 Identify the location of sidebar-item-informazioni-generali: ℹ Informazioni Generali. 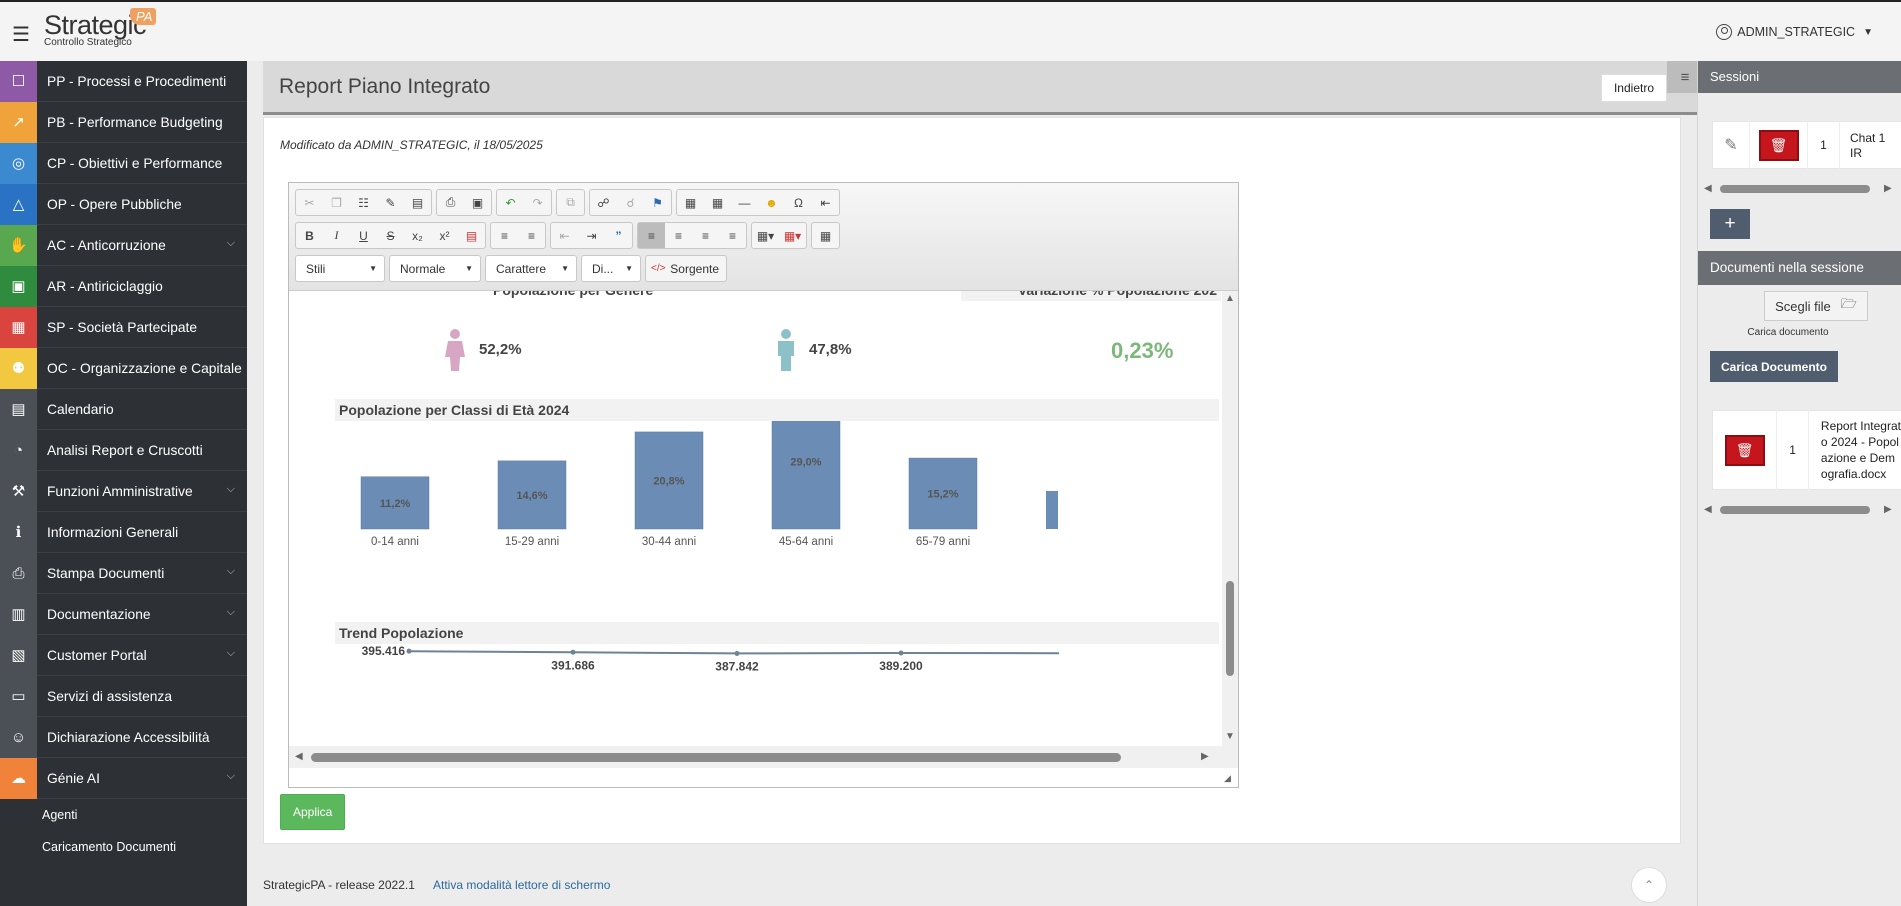
(123, 532).